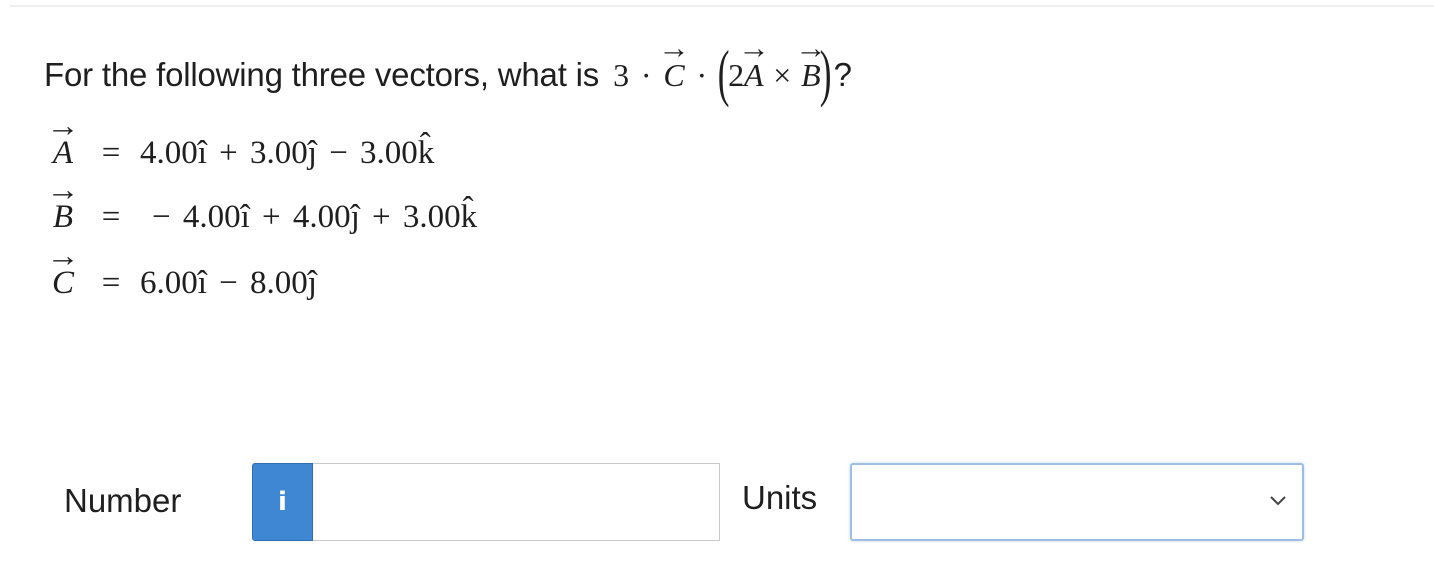 The height and width of the screenshot is (584, 1434). Describe the element at coordinates (780, 497) in the screenshot. I see `units-label: Units` at that location.